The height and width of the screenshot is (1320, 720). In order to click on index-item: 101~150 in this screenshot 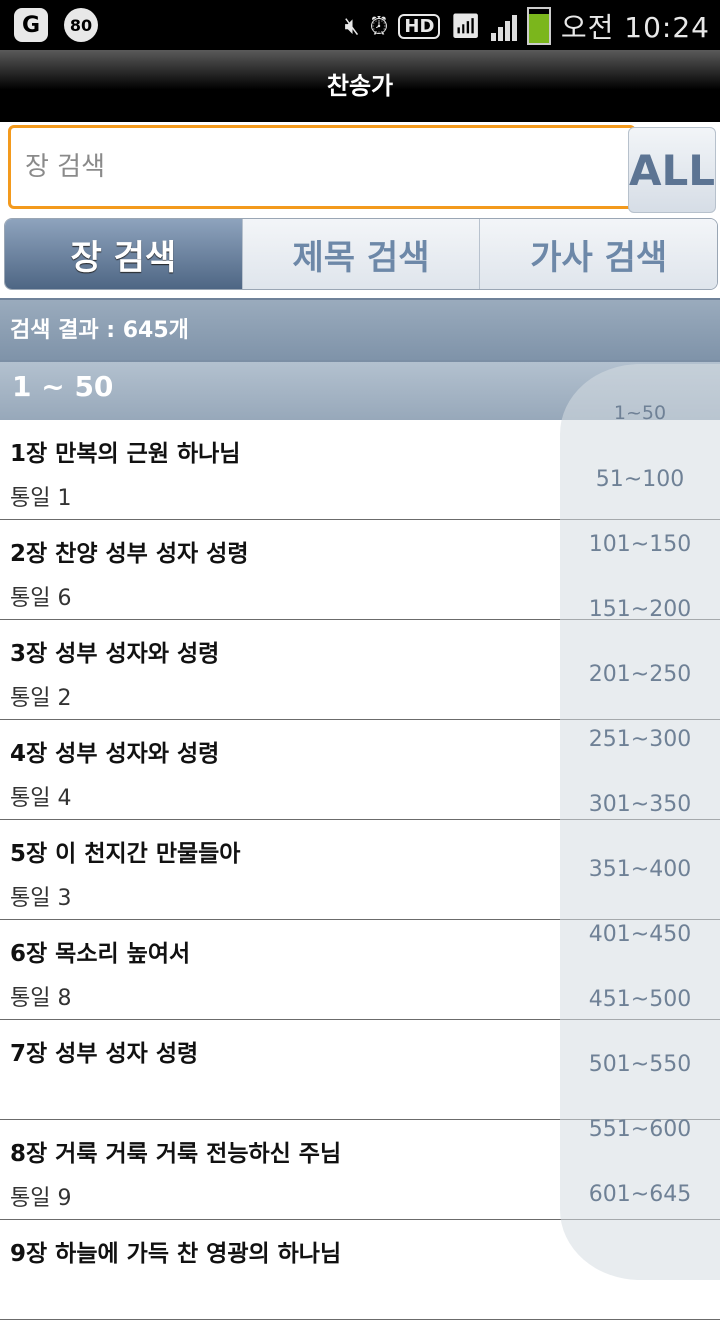, I will do `click(640, 544)`.